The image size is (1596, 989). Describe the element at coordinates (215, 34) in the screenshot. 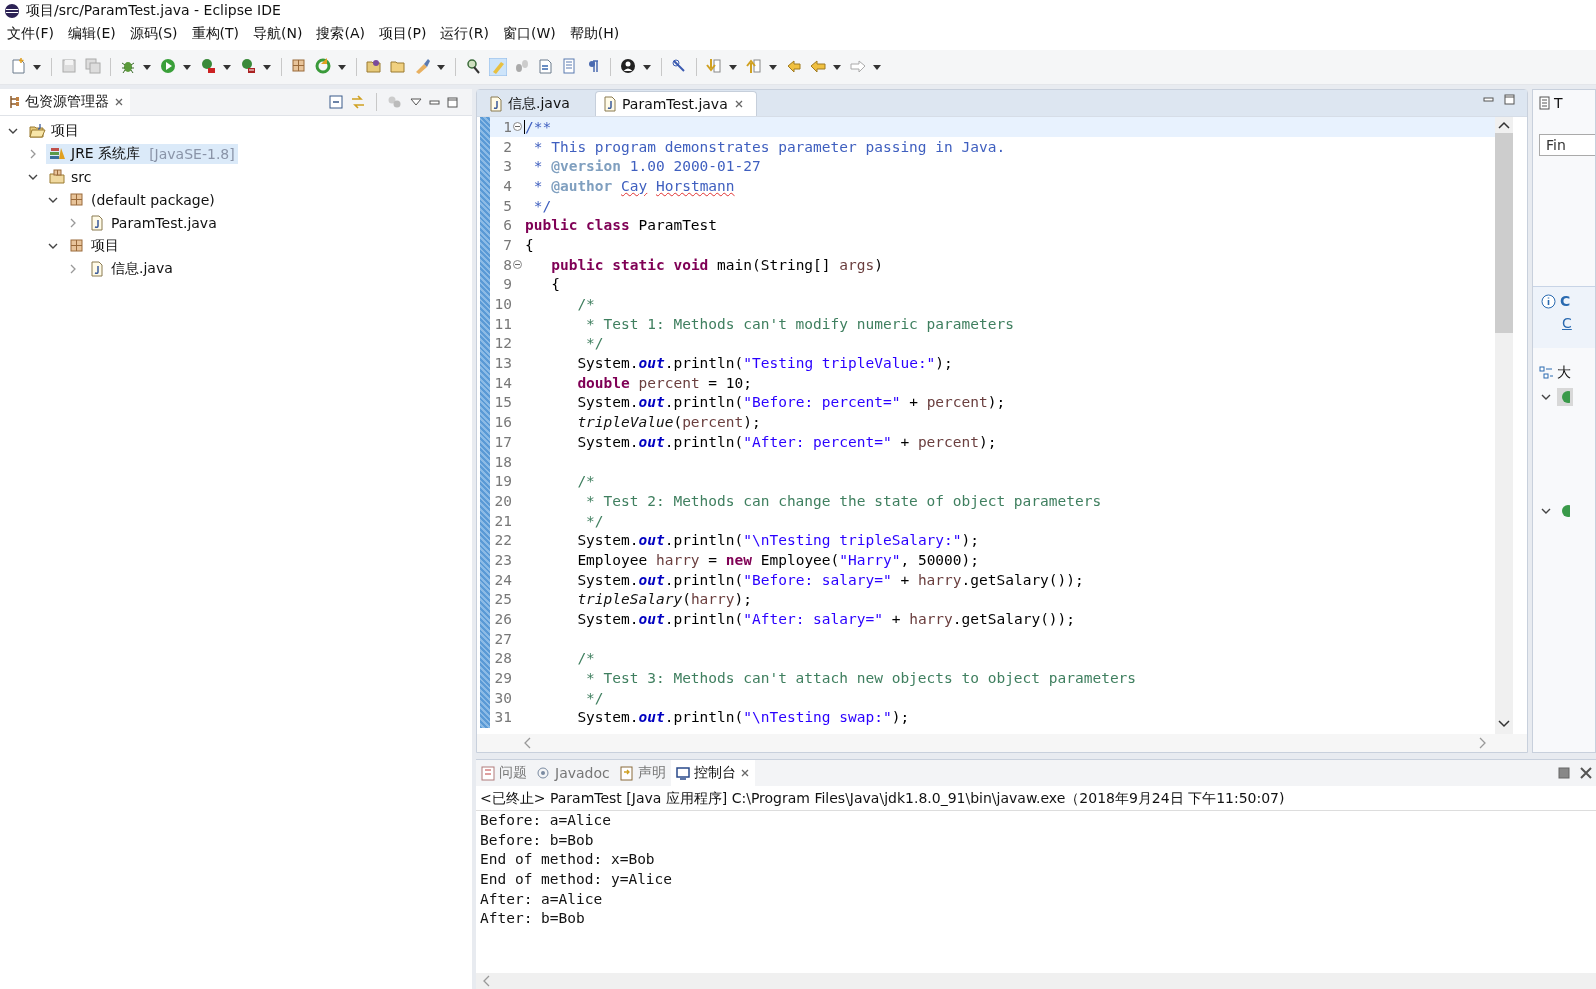

I see `menu-item: 重构(T)` at that location.